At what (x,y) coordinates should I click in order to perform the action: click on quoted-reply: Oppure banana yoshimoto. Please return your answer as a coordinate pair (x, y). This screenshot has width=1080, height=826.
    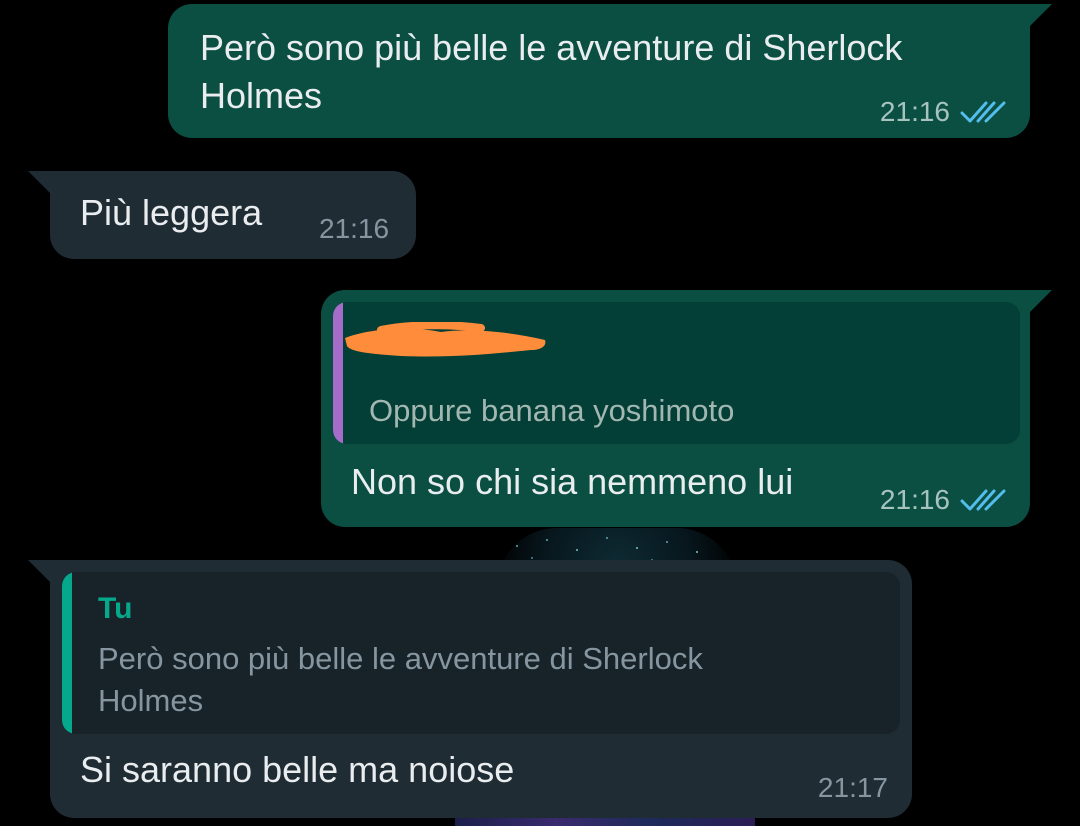
    Looking at the image, I should click on (676, 373).